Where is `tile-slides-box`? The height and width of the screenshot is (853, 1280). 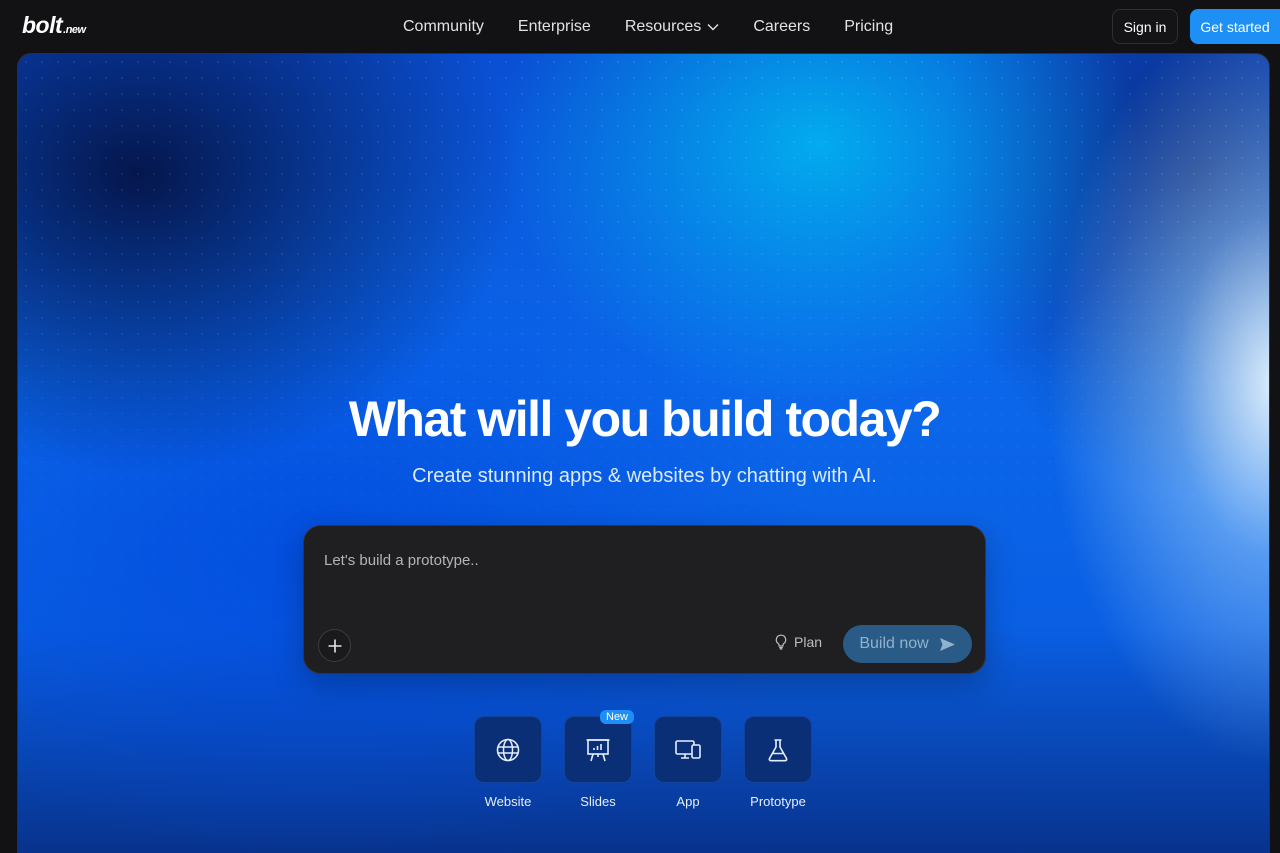
tile-slides-box is located at coordinates (598, 749).